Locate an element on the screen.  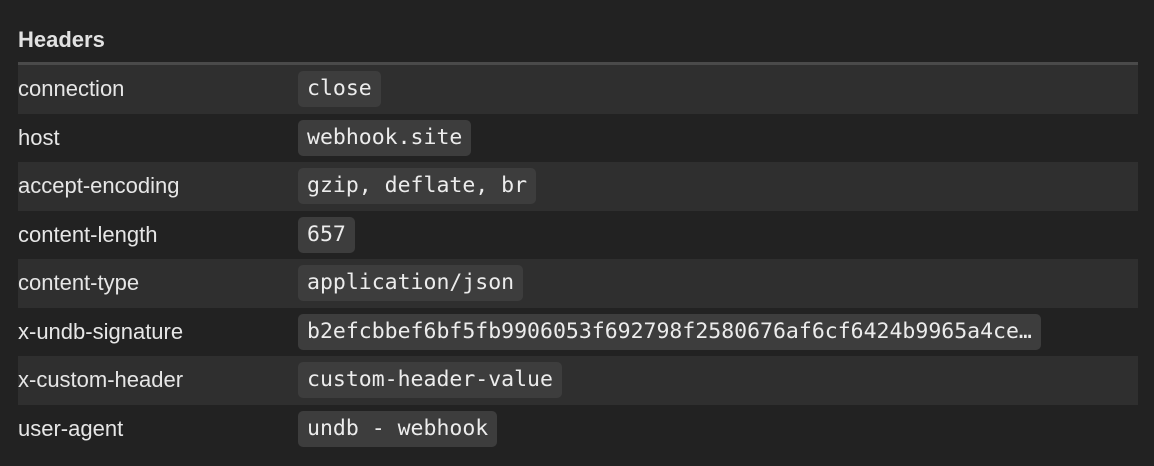
header-key: content-length is located at coordinates (88, 234).